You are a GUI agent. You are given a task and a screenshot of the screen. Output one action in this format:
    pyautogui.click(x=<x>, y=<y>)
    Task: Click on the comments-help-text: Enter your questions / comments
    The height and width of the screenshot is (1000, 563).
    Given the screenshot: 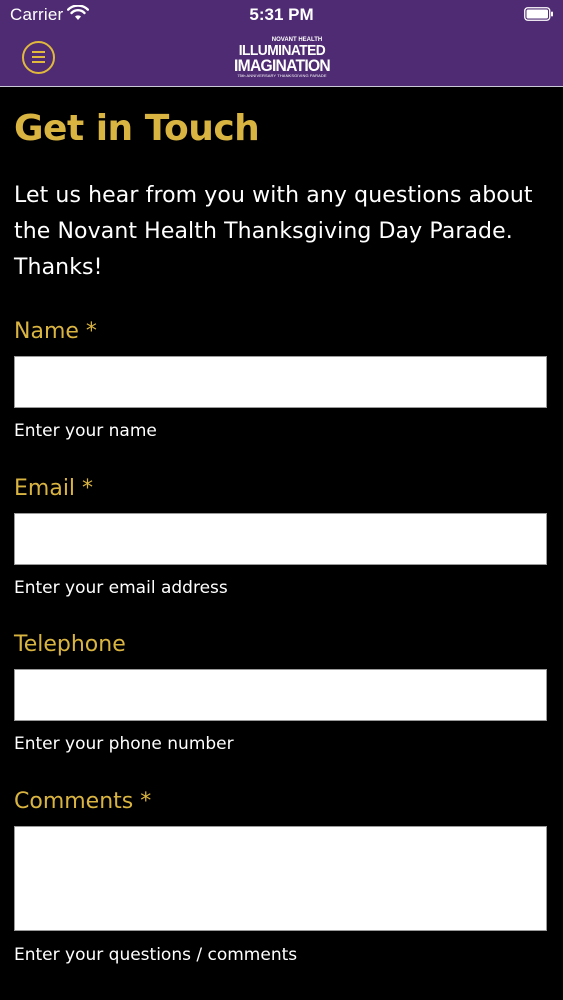 What is the action you would take?
    pyautogui.click(x=156, y=955)
    